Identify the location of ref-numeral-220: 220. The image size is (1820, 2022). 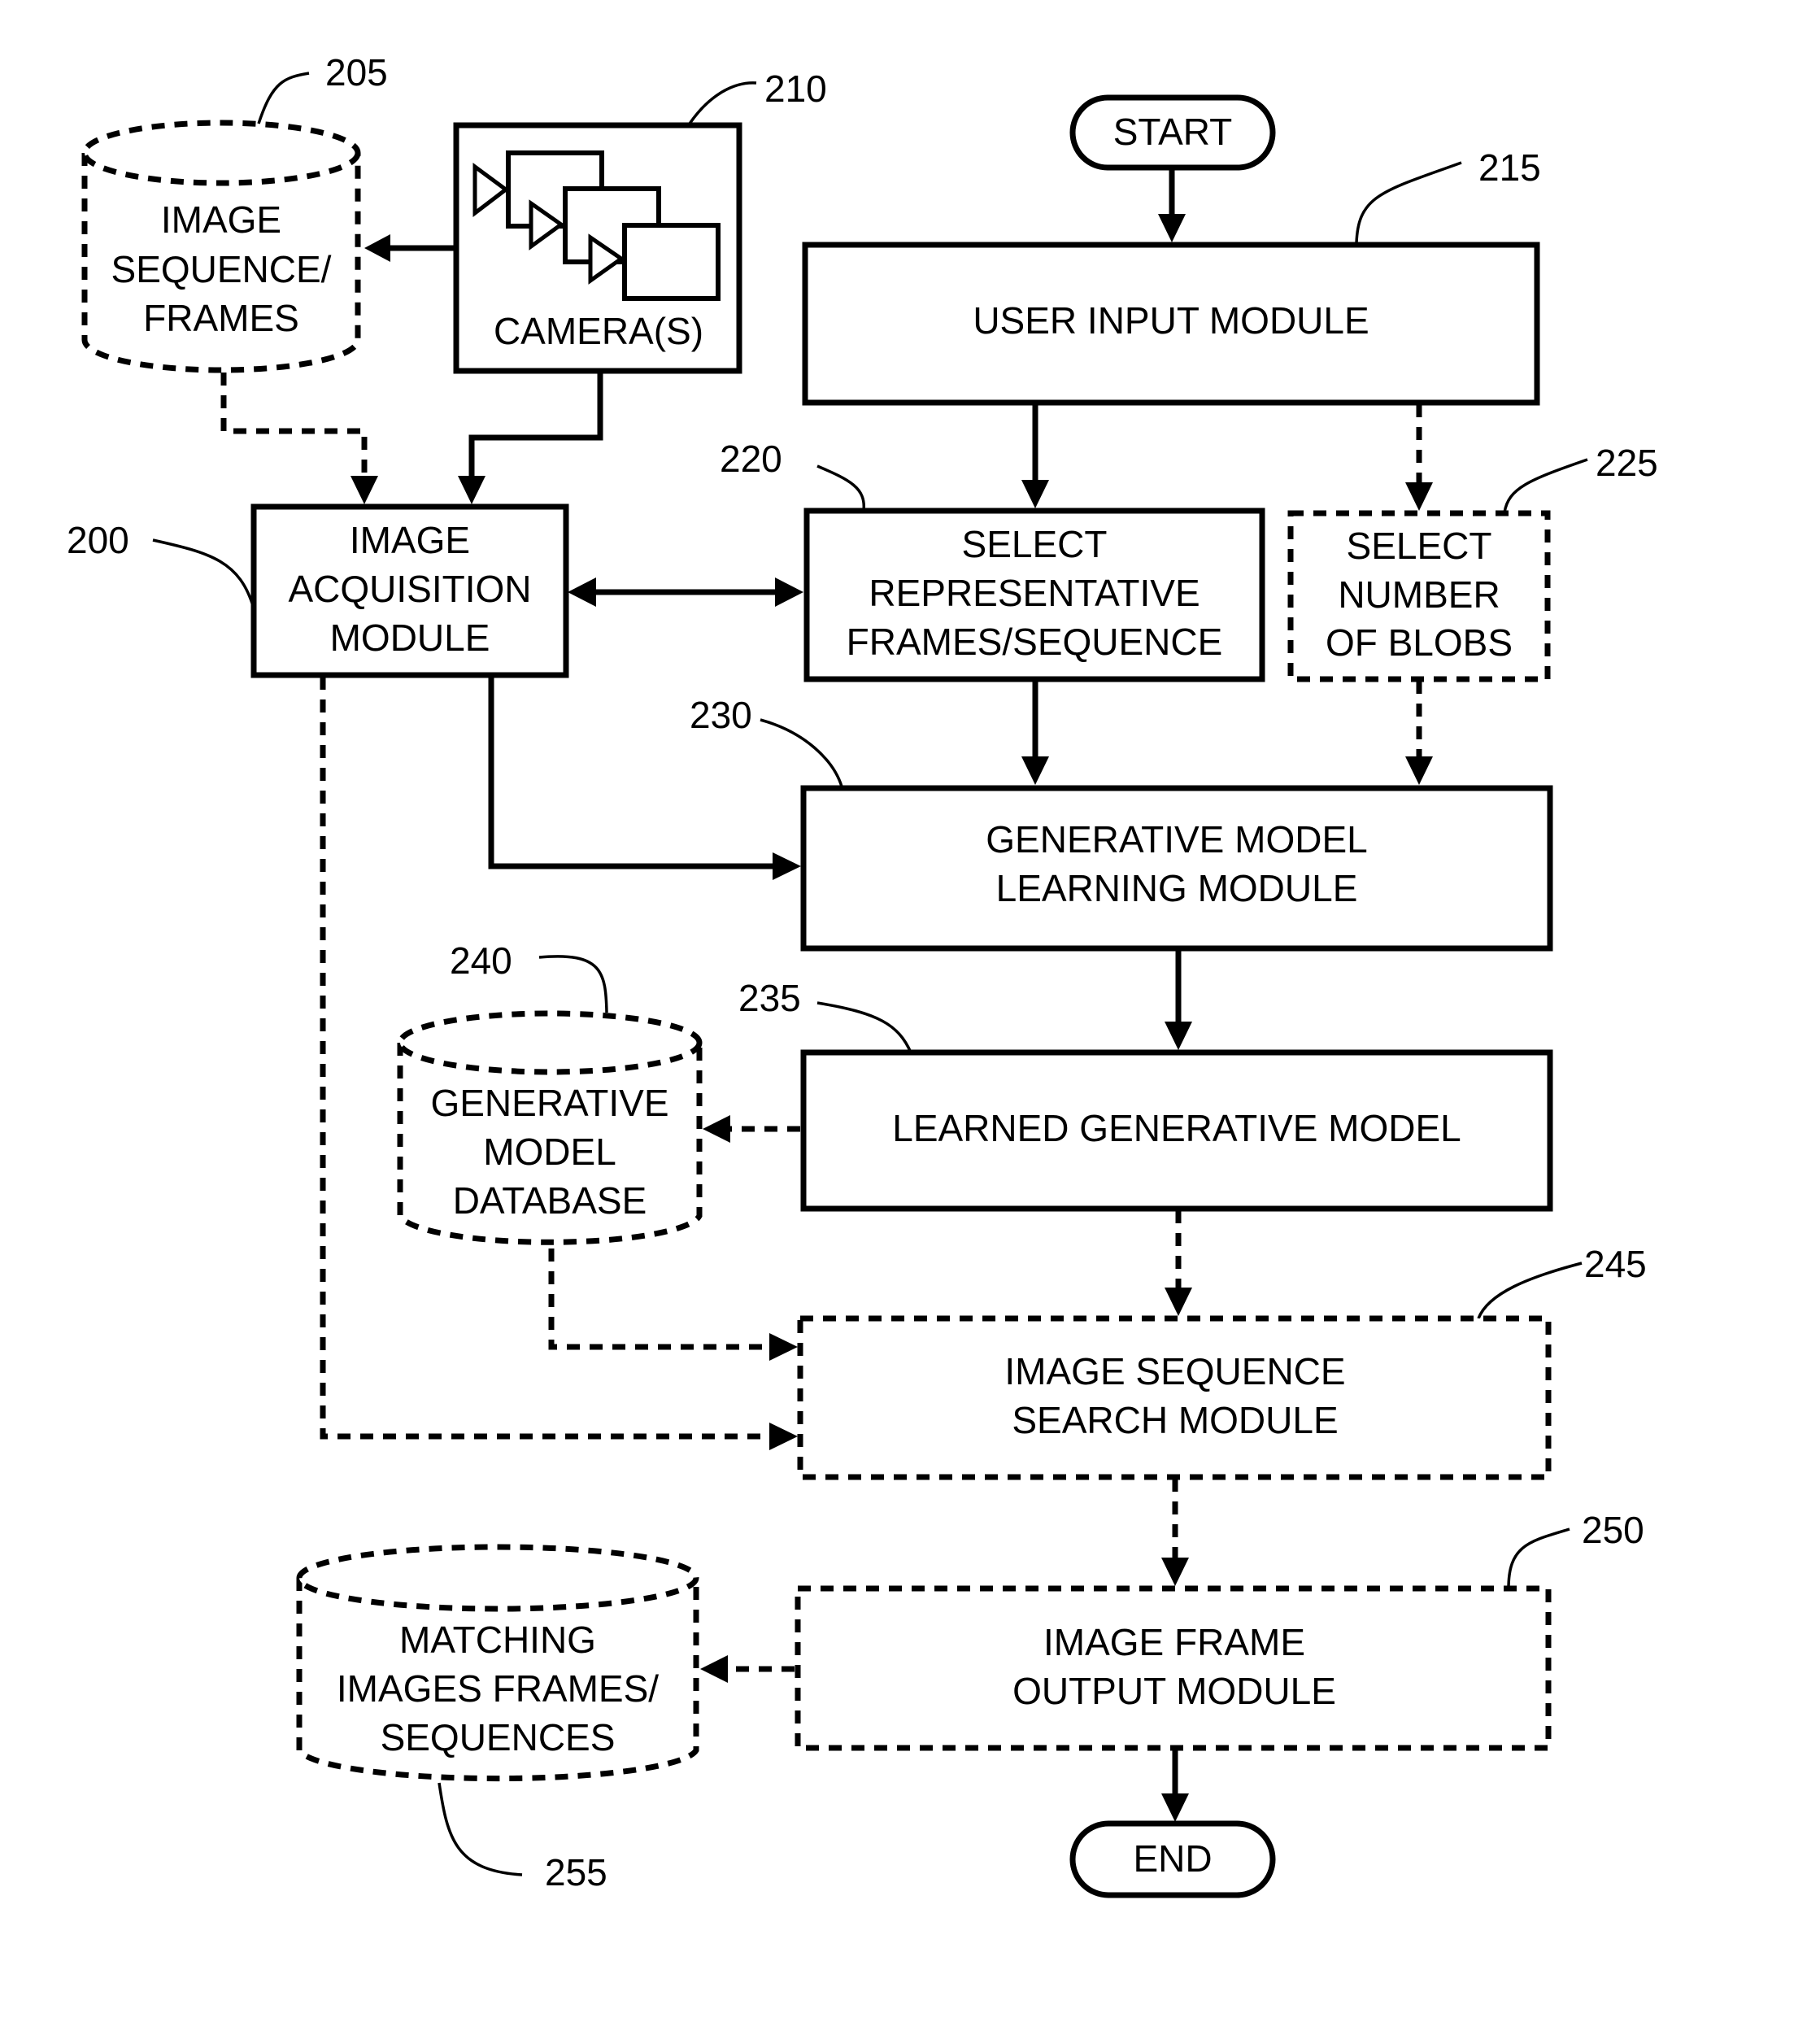
(751, 459).